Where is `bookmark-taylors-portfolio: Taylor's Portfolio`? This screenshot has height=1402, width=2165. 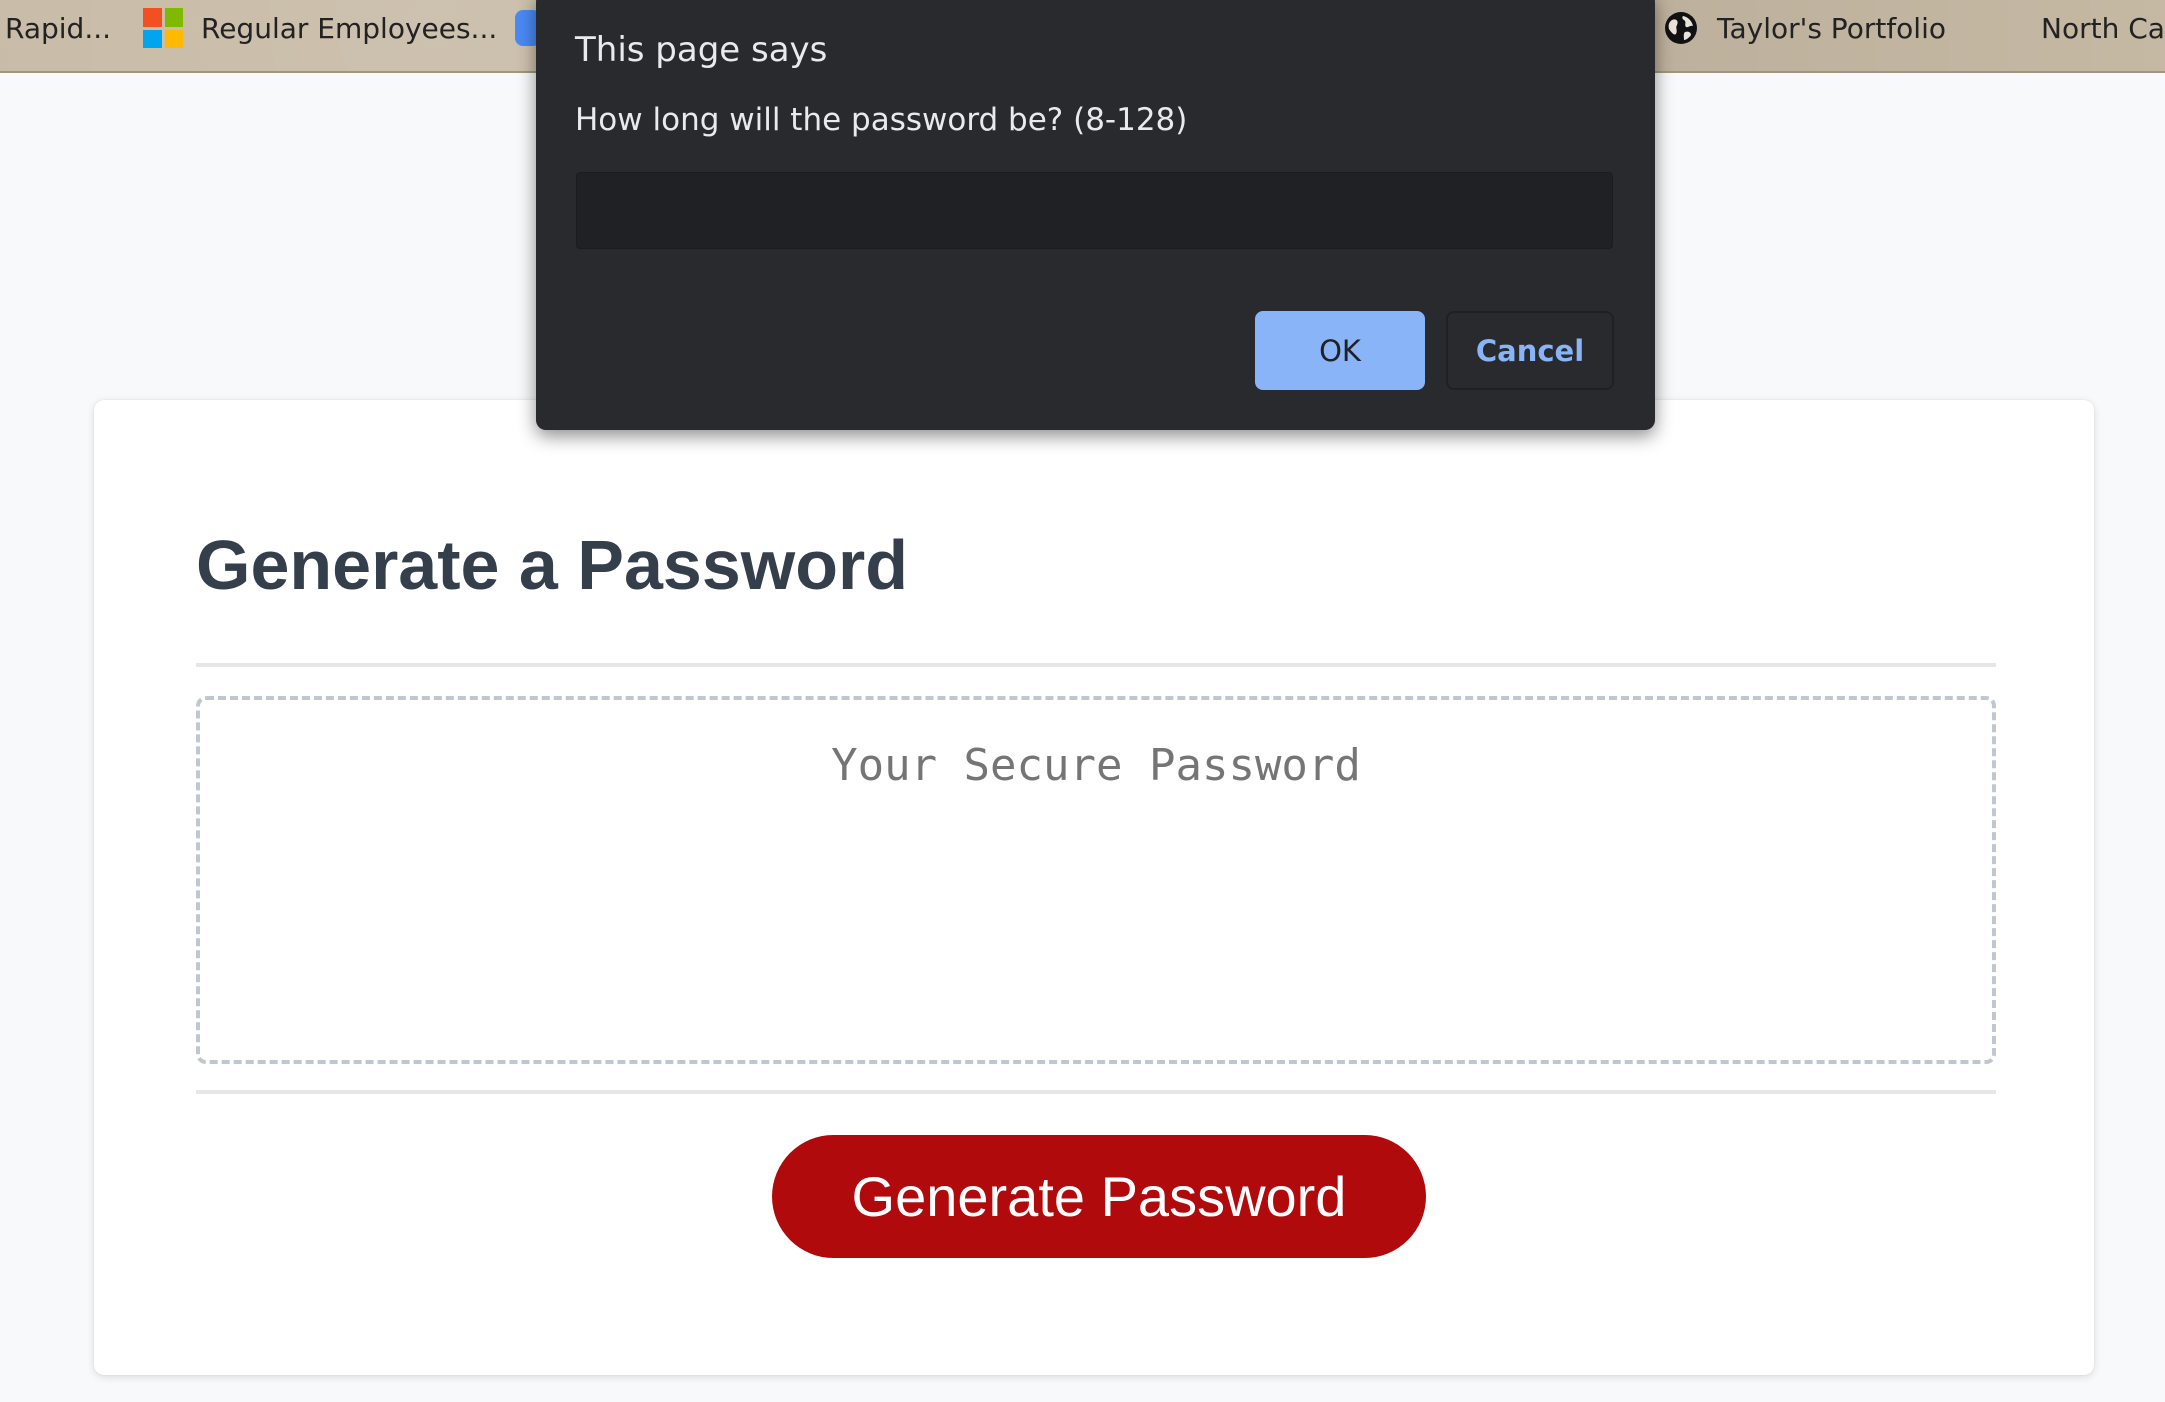 bookmark-taylors-portfolio: Taylor's Portfolio is located at coordinates (1804, 28).